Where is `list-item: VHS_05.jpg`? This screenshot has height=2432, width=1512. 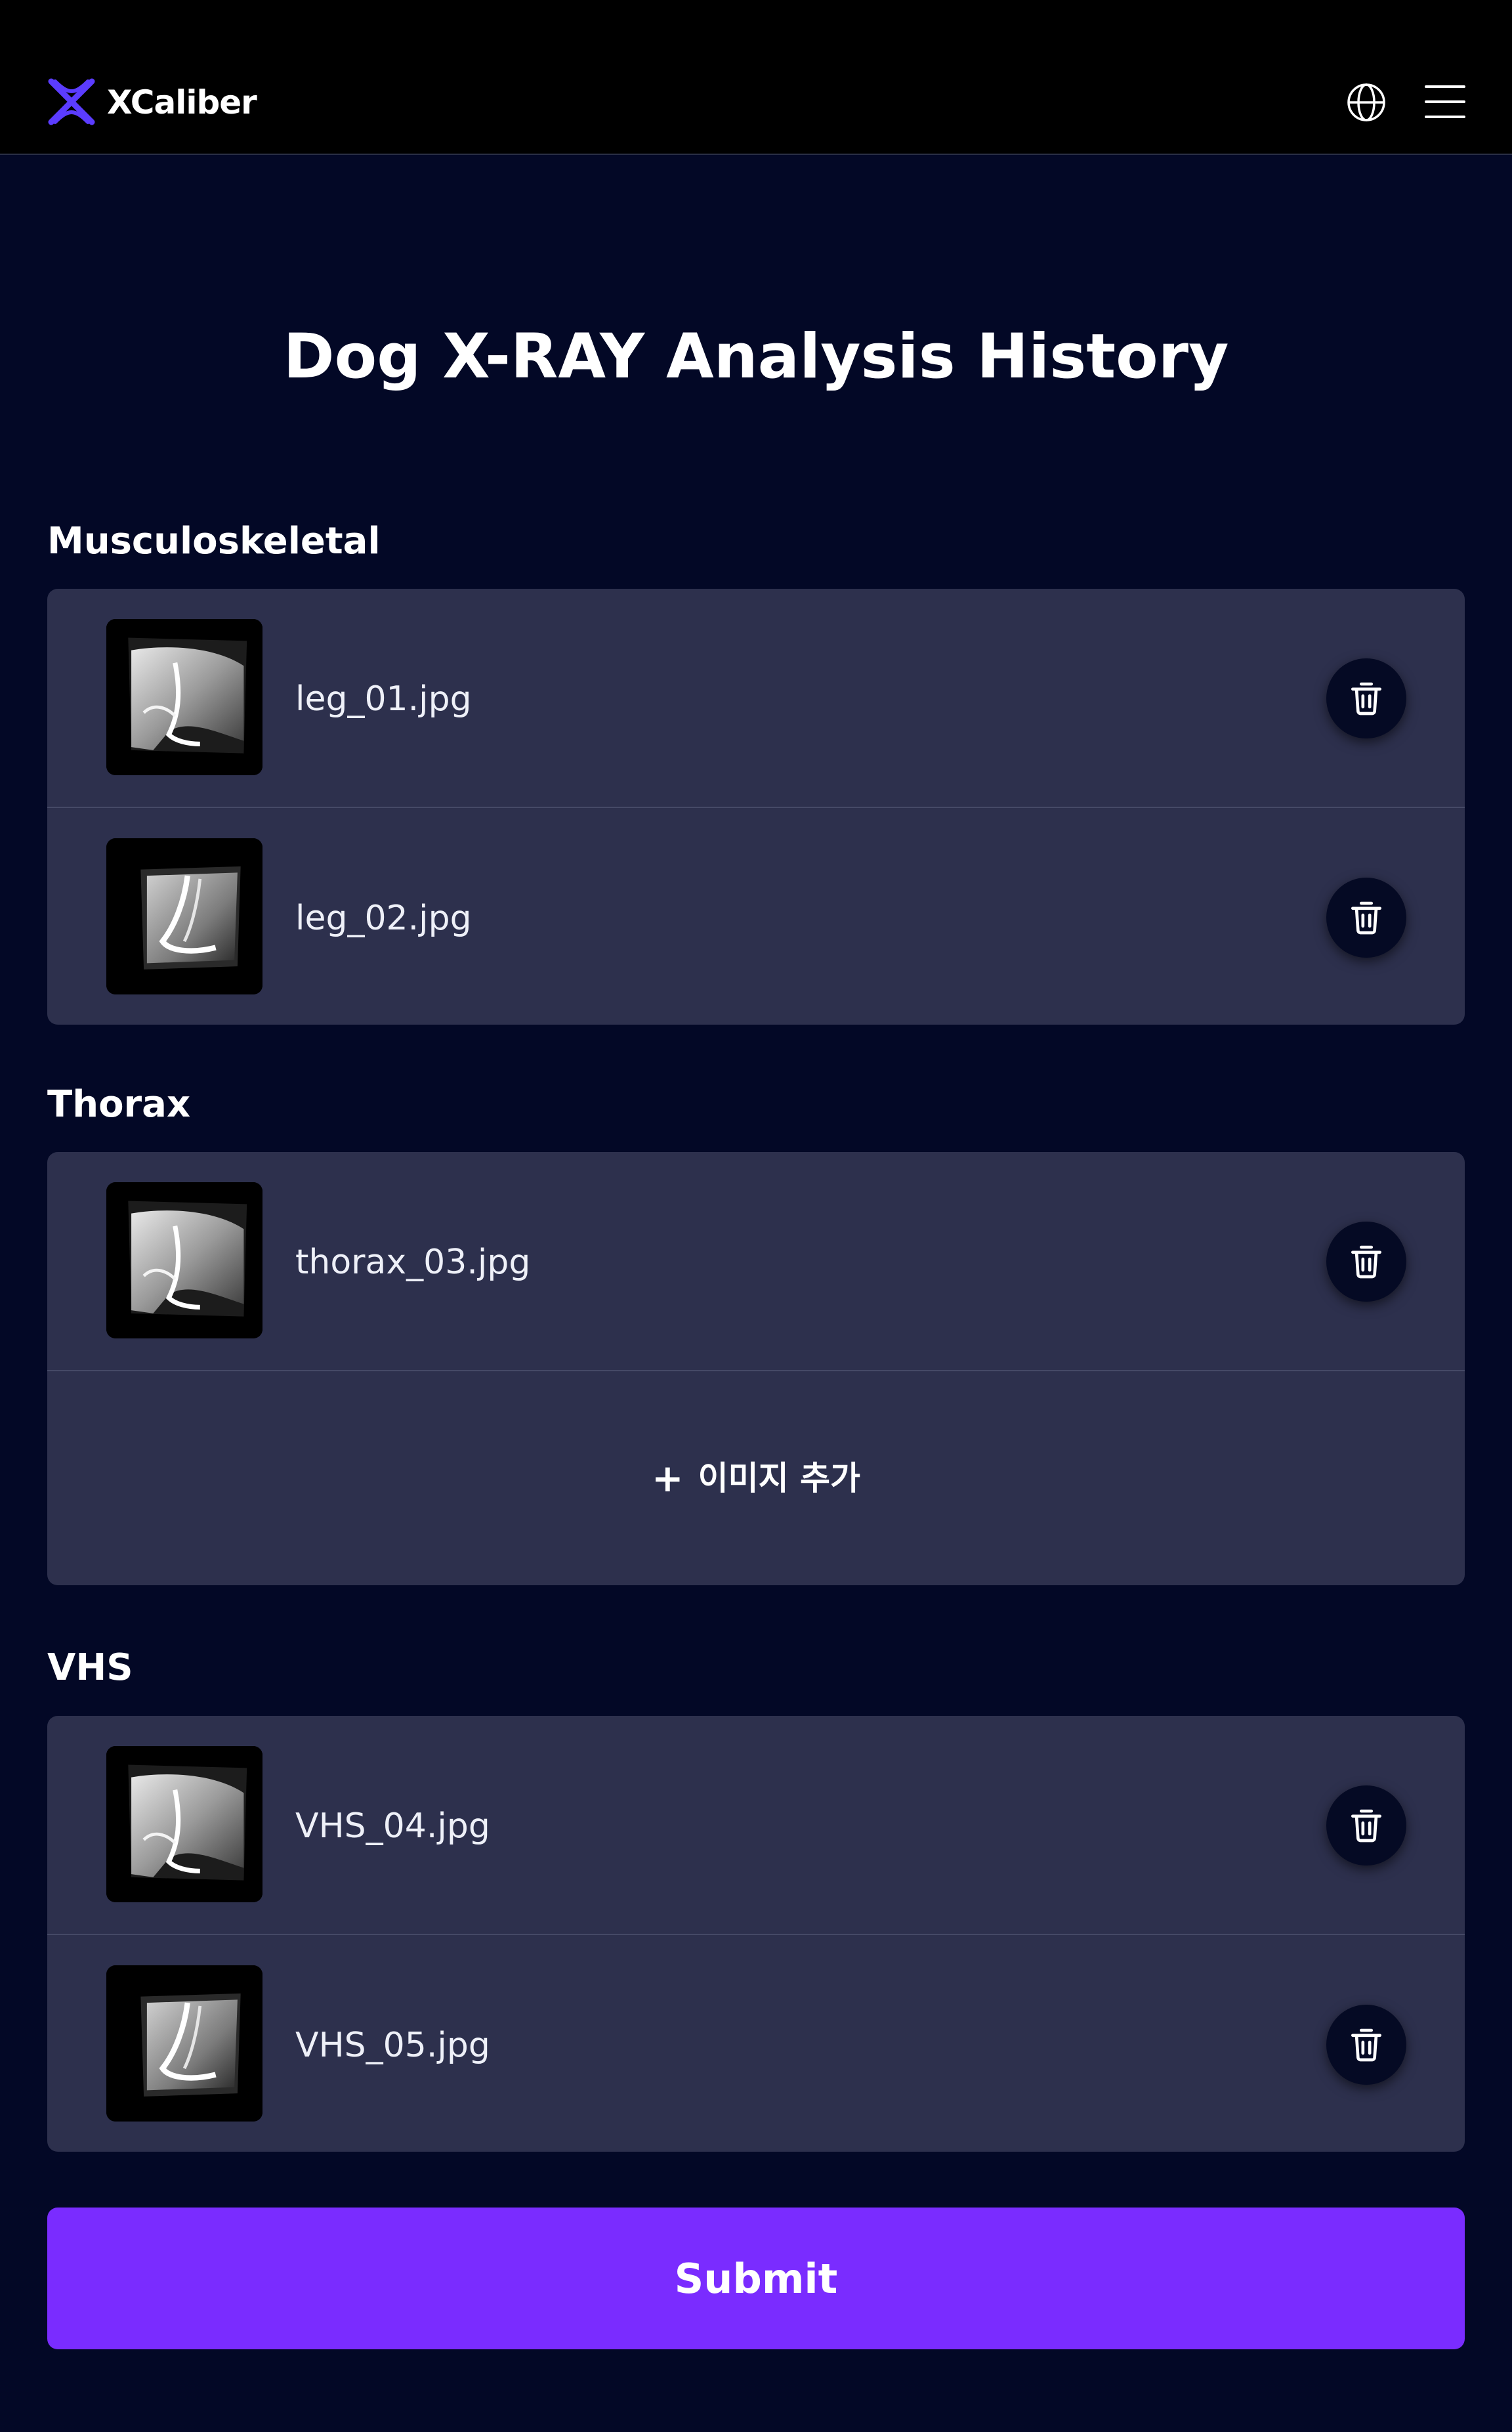
list-item: VHS_05.jpg is located at coordinates (756, 2043).